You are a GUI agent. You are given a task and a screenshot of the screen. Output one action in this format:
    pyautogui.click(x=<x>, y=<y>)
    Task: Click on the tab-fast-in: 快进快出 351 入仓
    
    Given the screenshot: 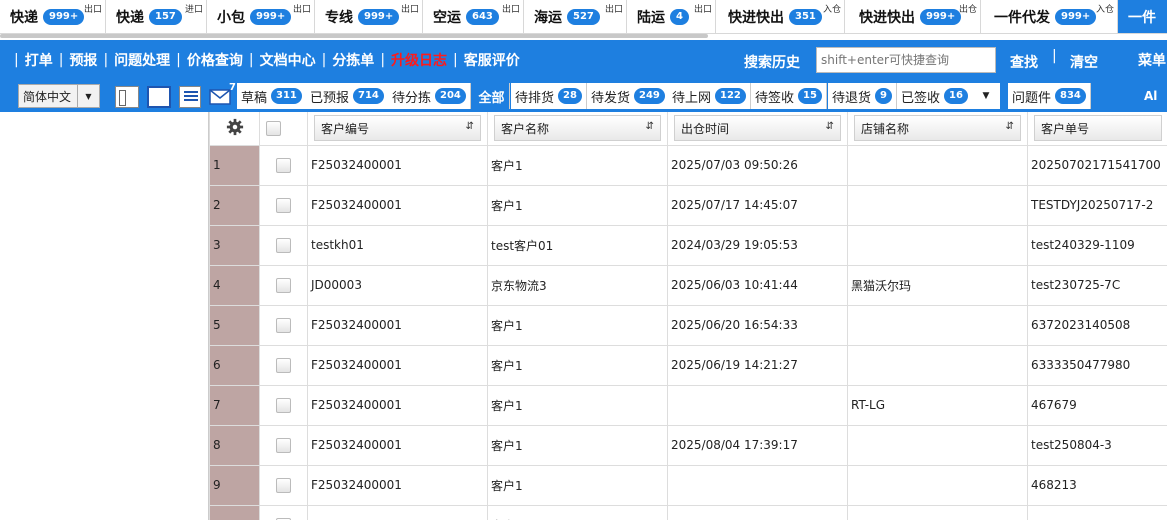 What is the action you would take?
    pyautogui.click(x=780, y=17)
    